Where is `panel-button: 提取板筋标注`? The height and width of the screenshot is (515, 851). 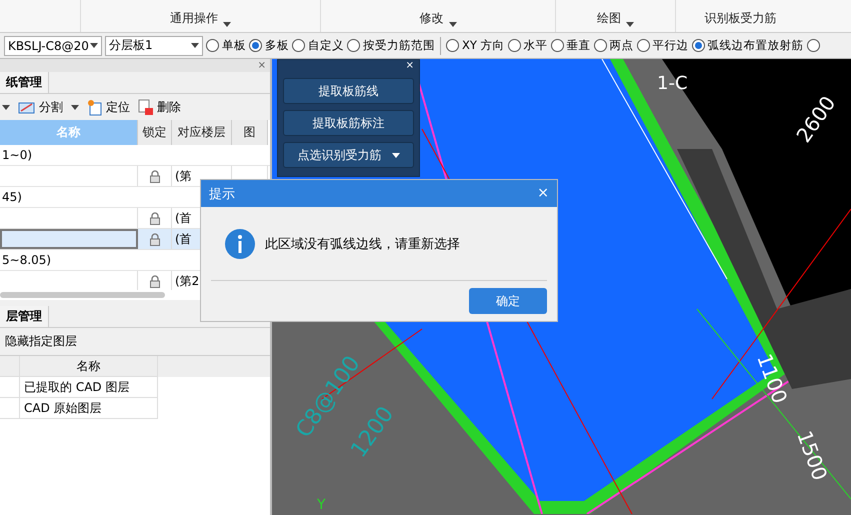 panel-button: 提取板筋标注 is located at coordinates (348, 123).